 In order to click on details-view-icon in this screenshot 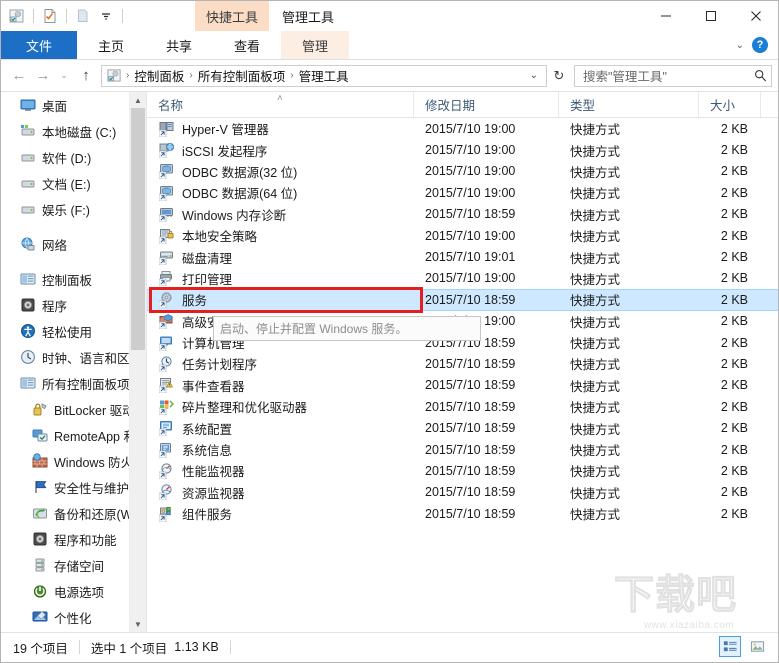, I will do `click(730, 646)`.